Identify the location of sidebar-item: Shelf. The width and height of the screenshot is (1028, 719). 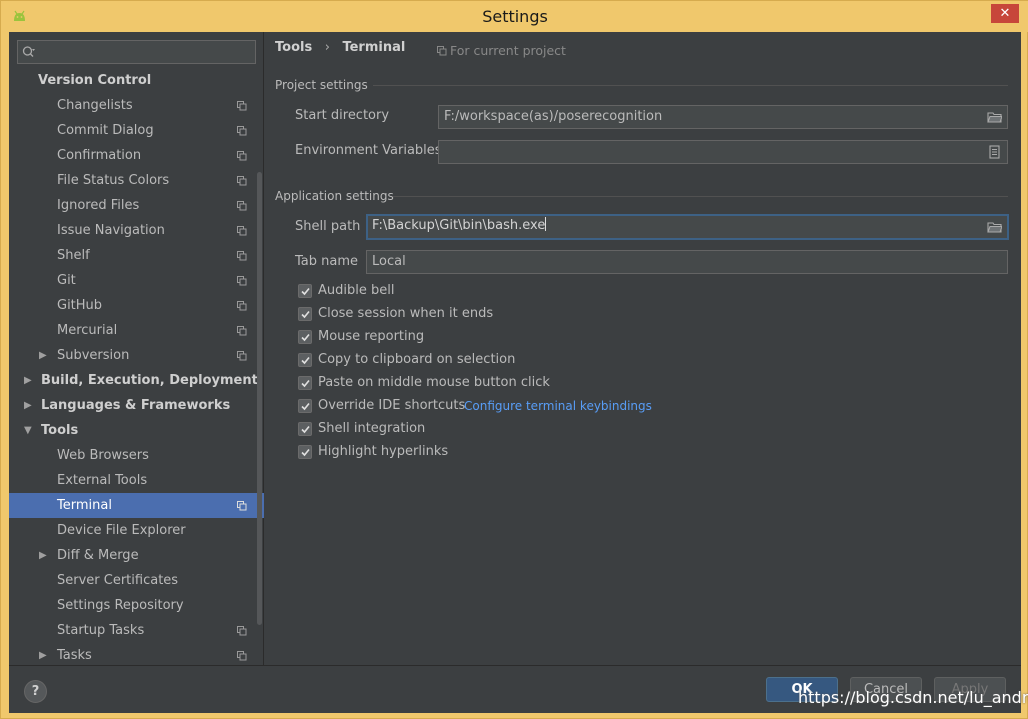
(136, 255).